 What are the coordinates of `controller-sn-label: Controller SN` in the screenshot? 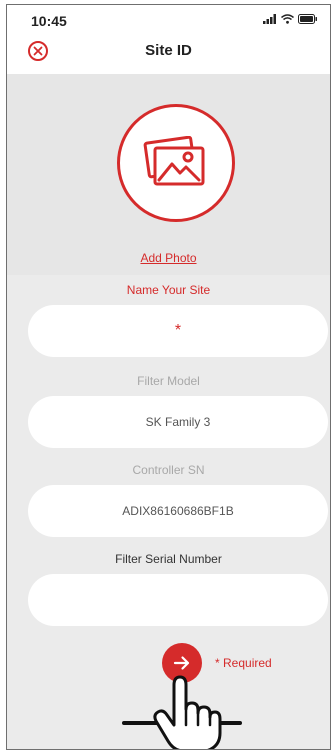 It's located at (168, 470).